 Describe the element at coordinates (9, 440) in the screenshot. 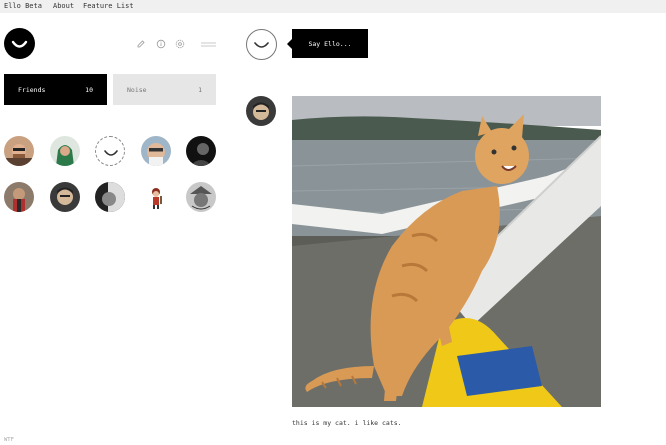

I see `footer-wtf-link: WTF` at that location.